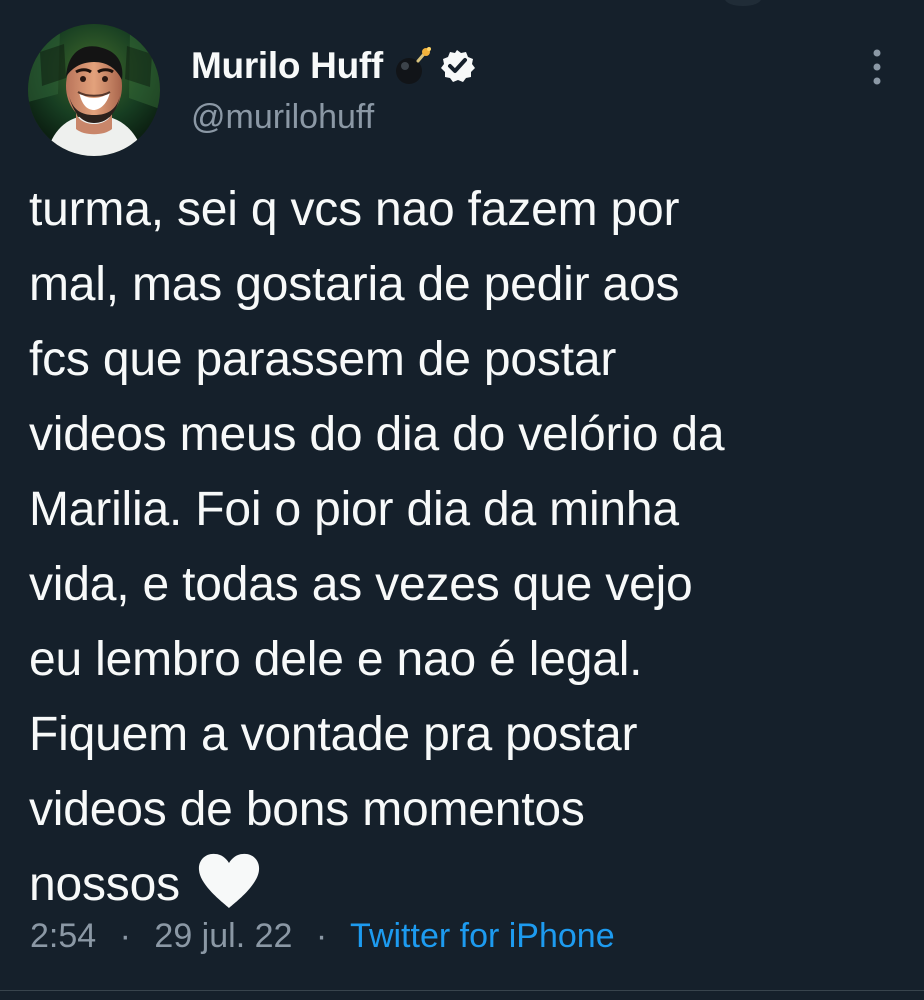 This screenshot has width=924, height=1000. What do you see at coordinates (354, 209) in the screenshot?
I see `tweet-line: turma, sei q vcs nao fazem por` at bounding box center [354, 209].